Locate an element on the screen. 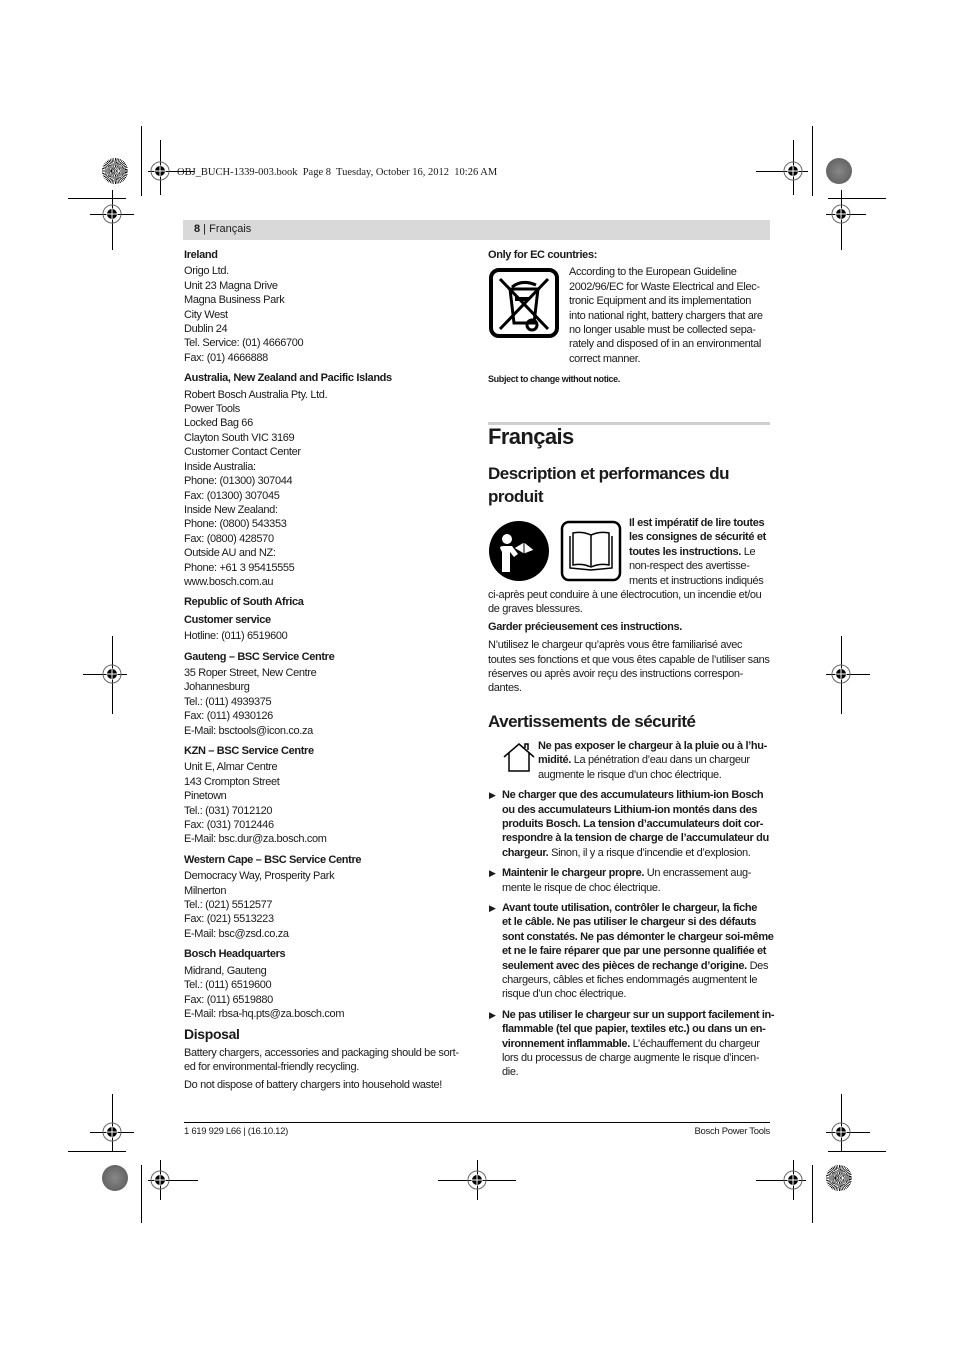  indoor-use-only-house-icon is located at coordinates (519, 757).